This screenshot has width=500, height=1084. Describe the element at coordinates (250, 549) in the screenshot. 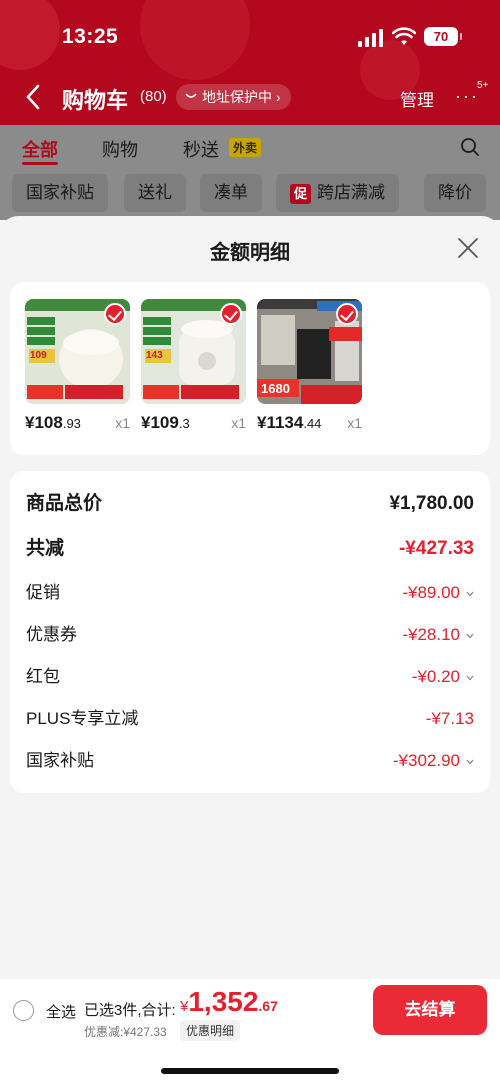

I see `row-total-discount: 共减 -¥427.33` at that location.